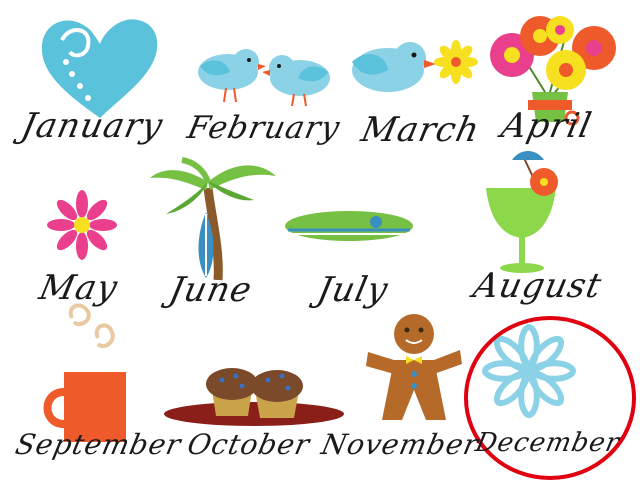 This screenshot has height=494, width=640. I want to click on month-label-march: March, so click(420, 130).